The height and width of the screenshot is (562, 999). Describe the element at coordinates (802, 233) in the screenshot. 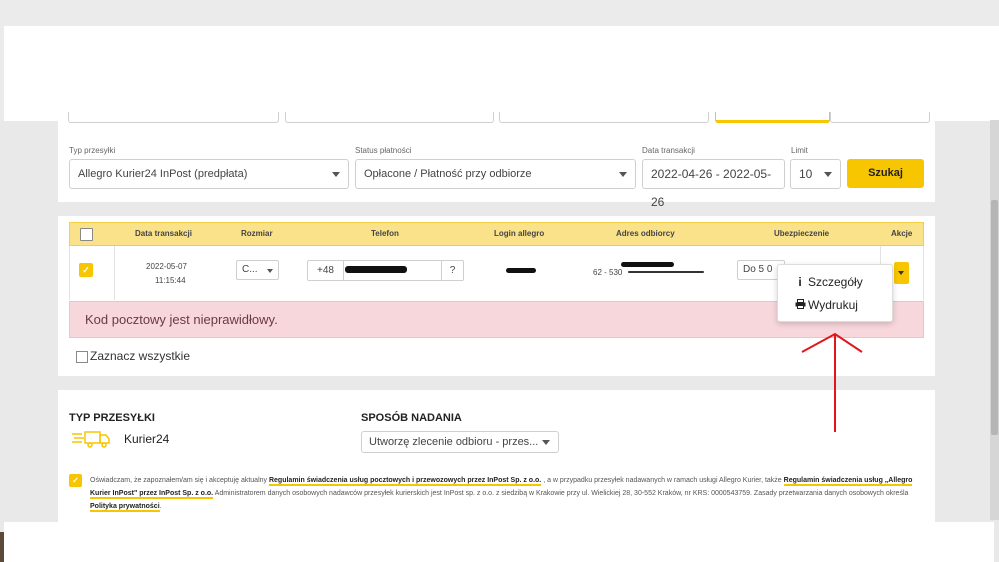

I see `th-insurance: Ubezpieczenie` at that location.